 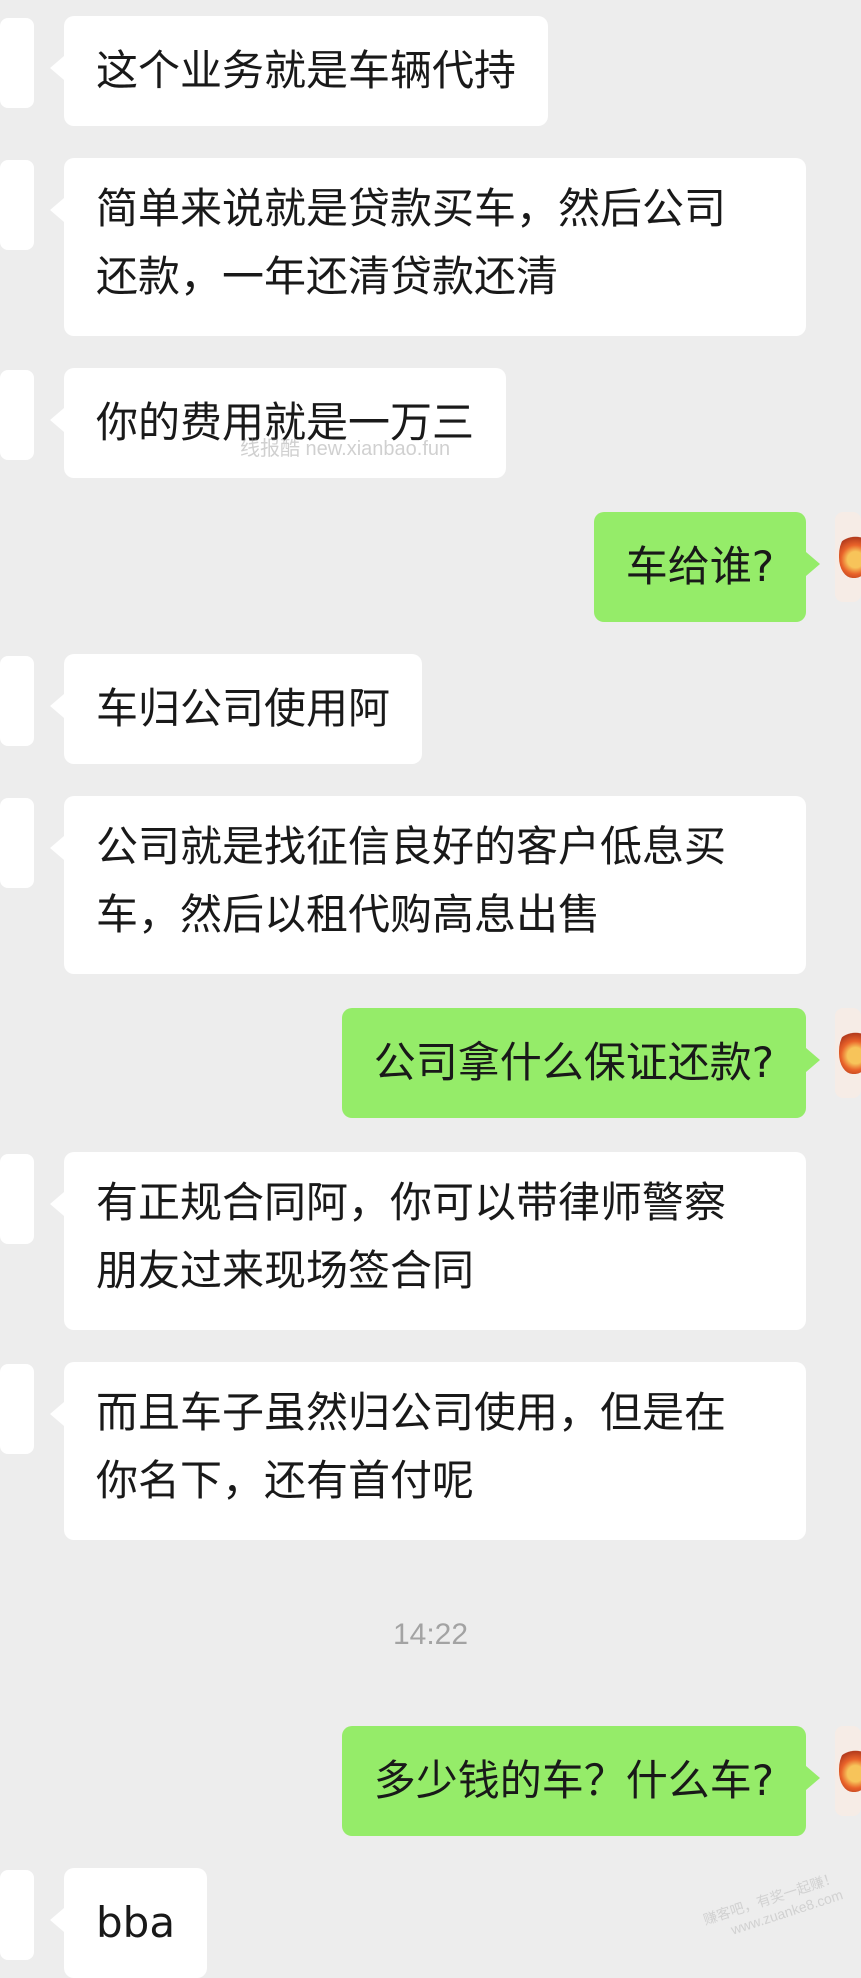 What do you see at coordinates (411, 1236) in the screenshot?
I see `message-text: 有正规合同阿，你可以带律师警察 朋友过来现场签合同` at bounding box center [411, 1236].